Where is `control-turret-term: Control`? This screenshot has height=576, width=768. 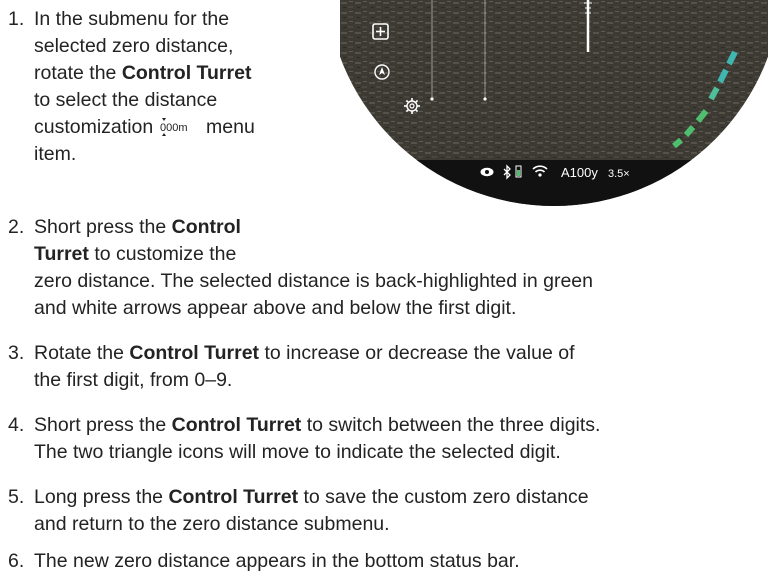 control-turret-term: Control is located at coordinates (206, 227).